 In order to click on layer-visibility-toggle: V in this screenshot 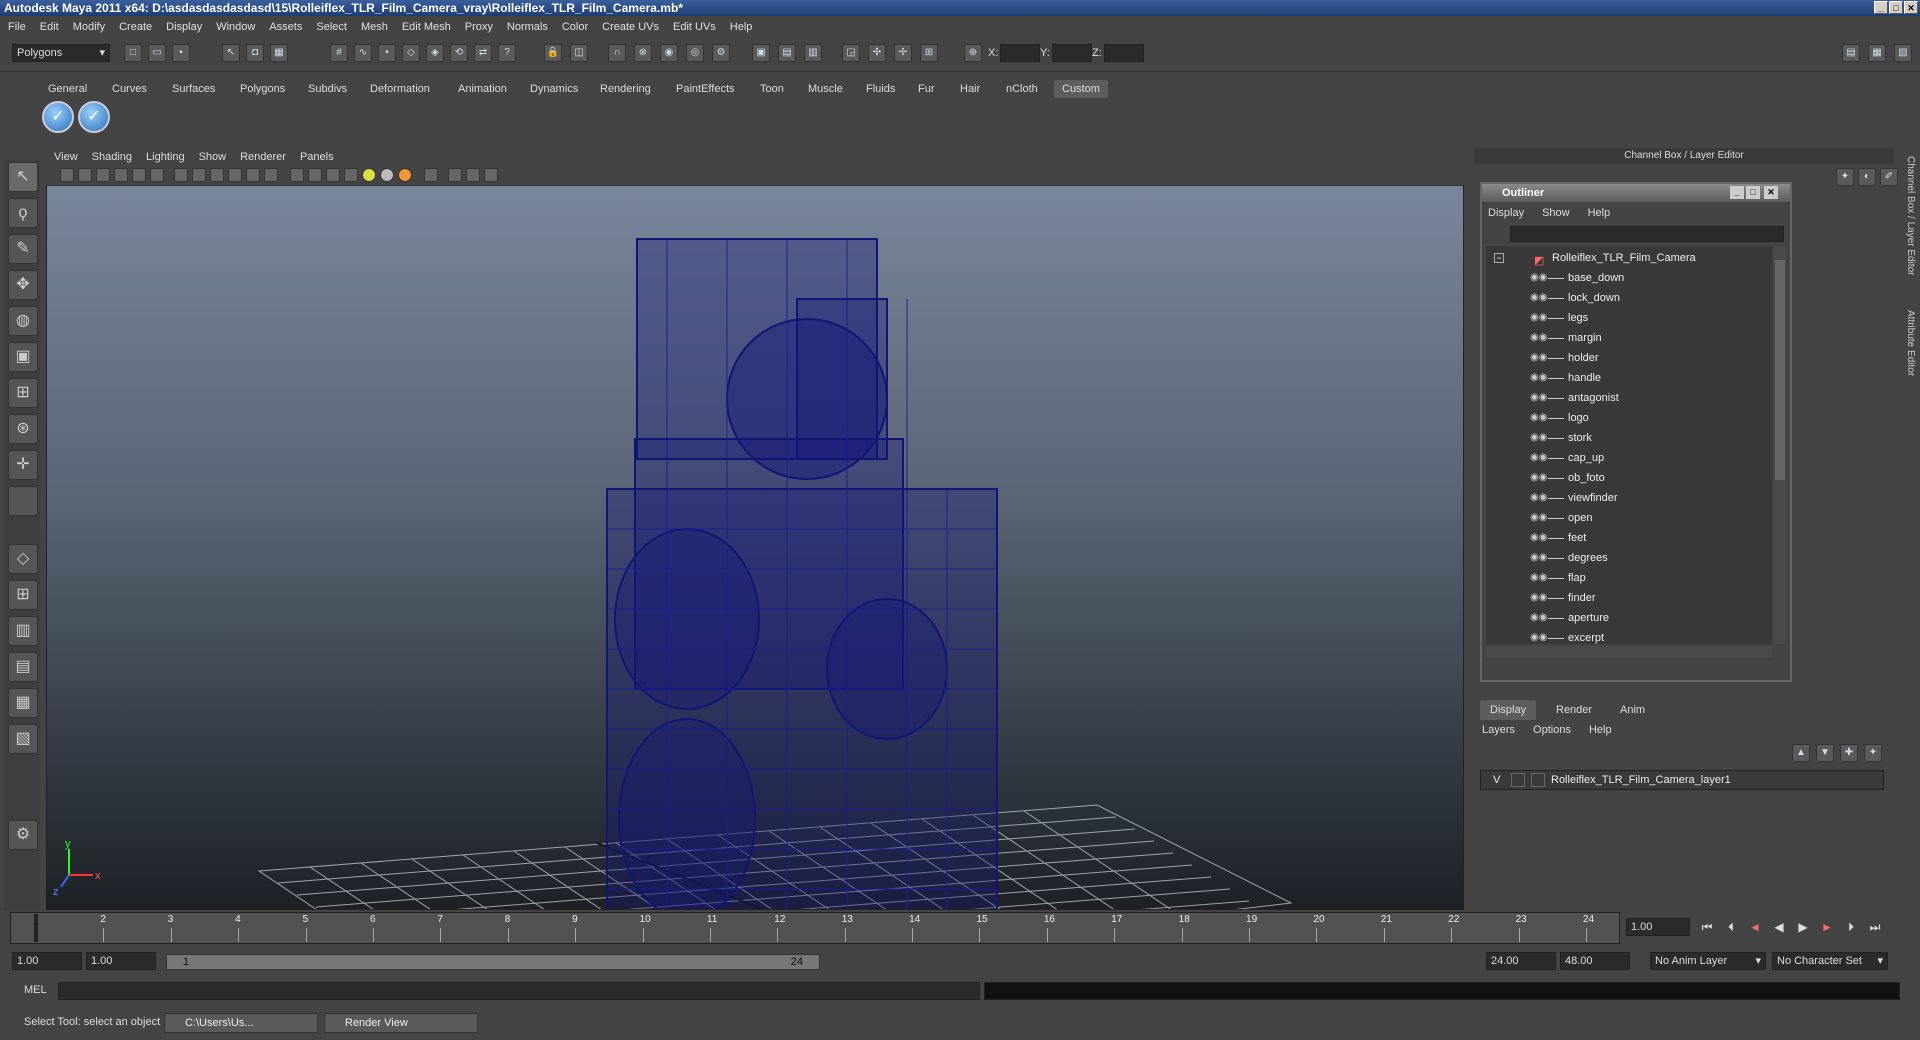, I will do `click(1496, 780)`.